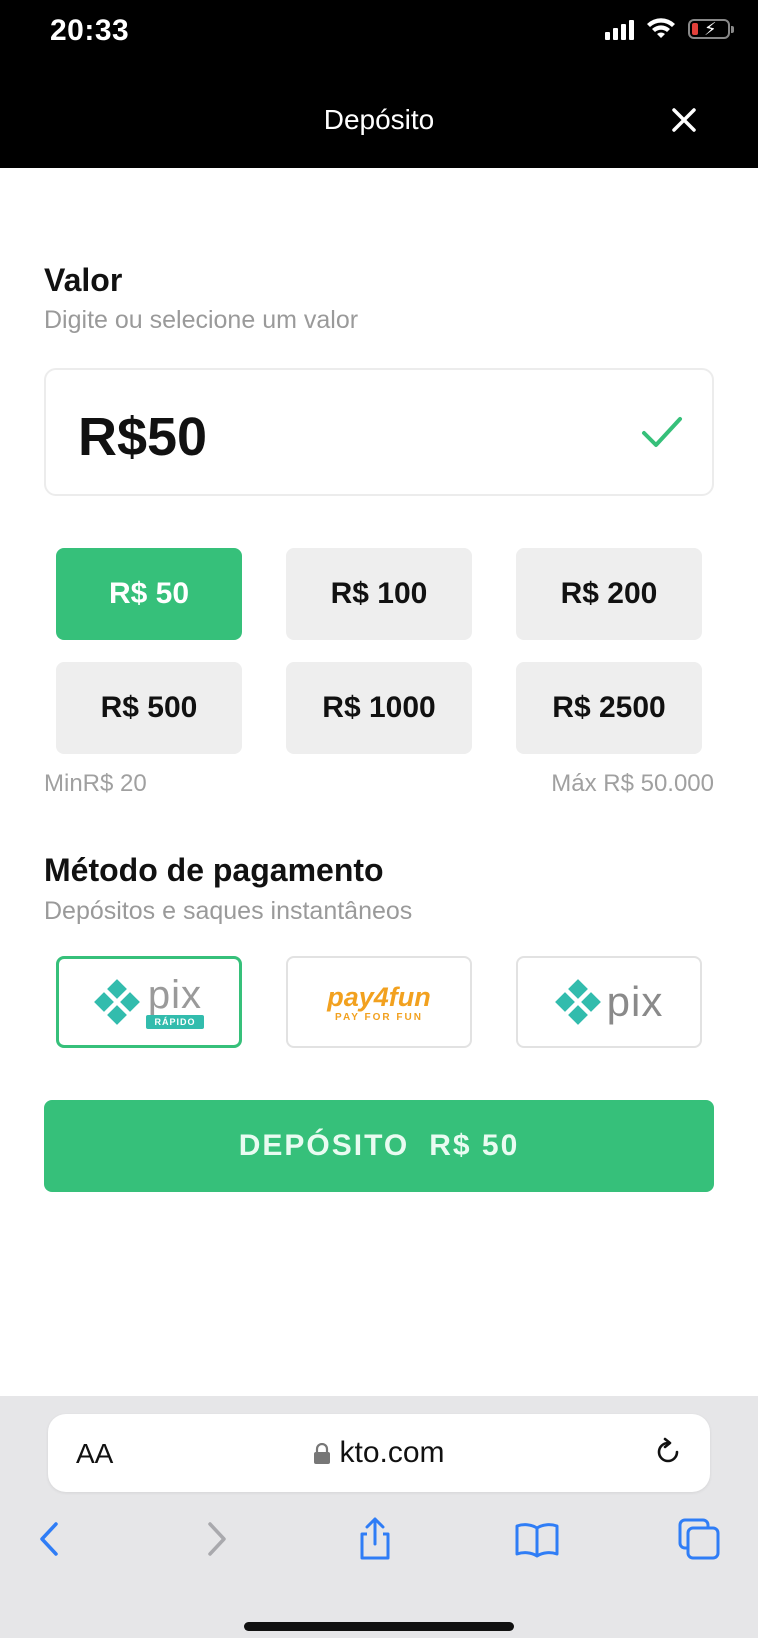 The width and height of the screenshot is (758, 1638). I want to click on payment-method-pix-rapido: pix RÁPIDO, so click(149, 1002).